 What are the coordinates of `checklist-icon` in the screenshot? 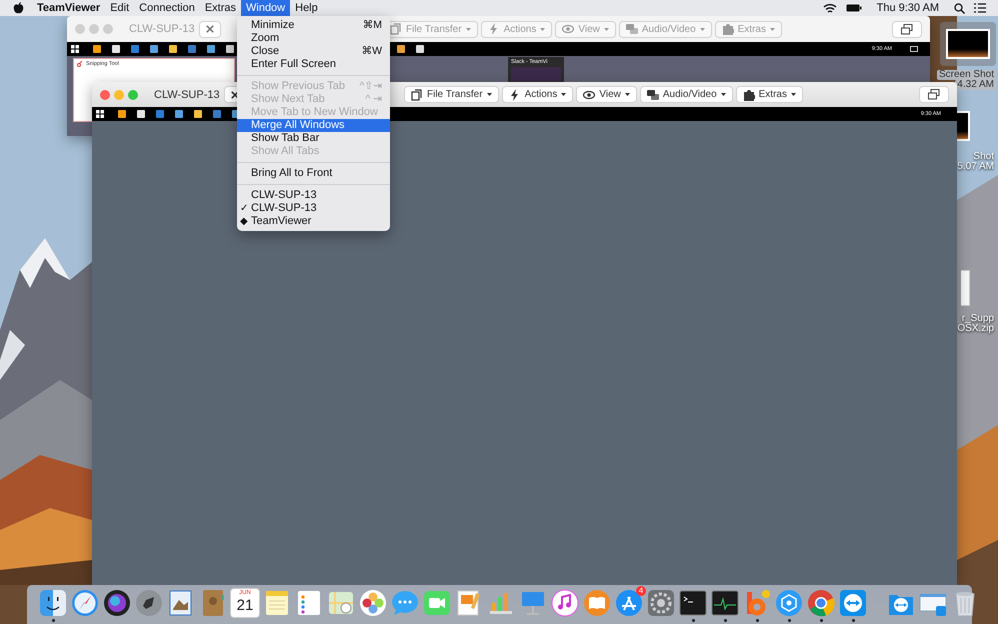 It's located at (309, 603).